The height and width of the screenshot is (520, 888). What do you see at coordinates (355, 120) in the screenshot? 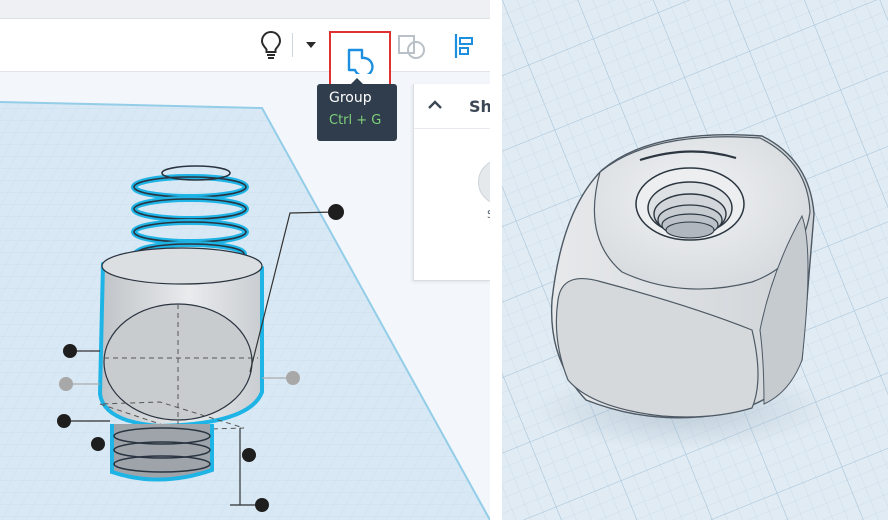
I see `tooltip-shortcut: Ctrl + G` at bounding box center [355, 120].